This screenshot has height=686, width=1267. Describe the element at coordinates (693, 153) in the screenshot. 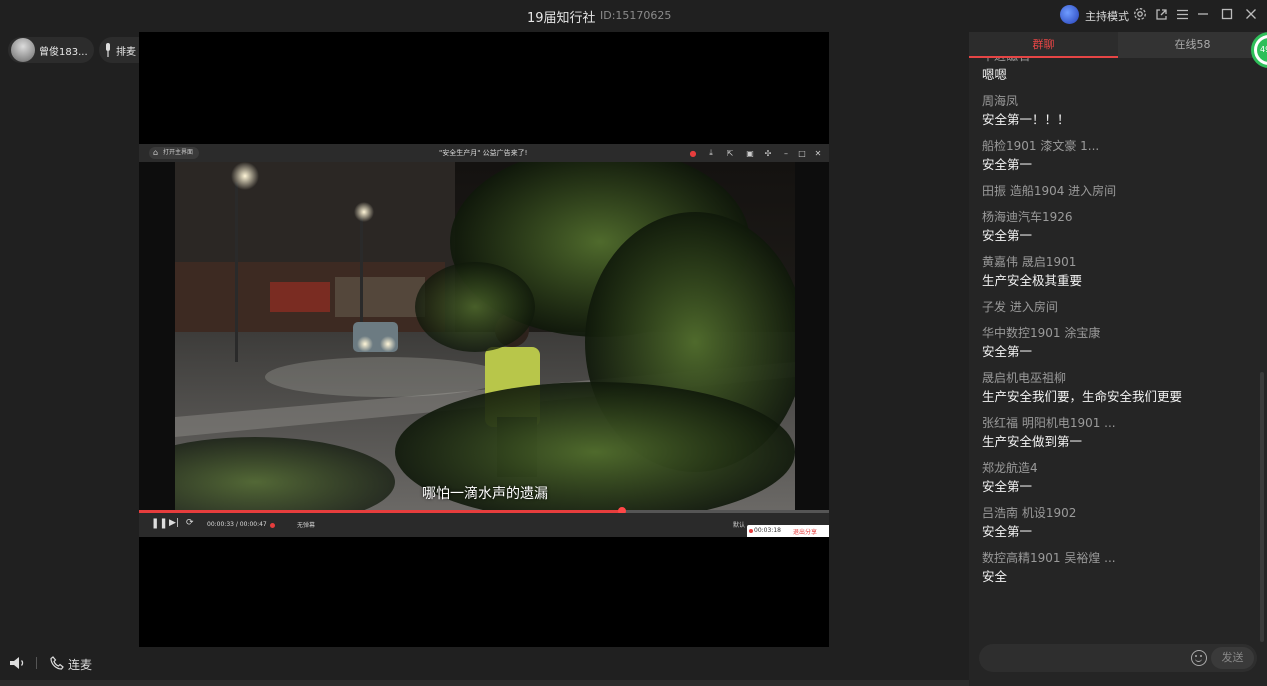

I see `record-icon: ●` at that location.